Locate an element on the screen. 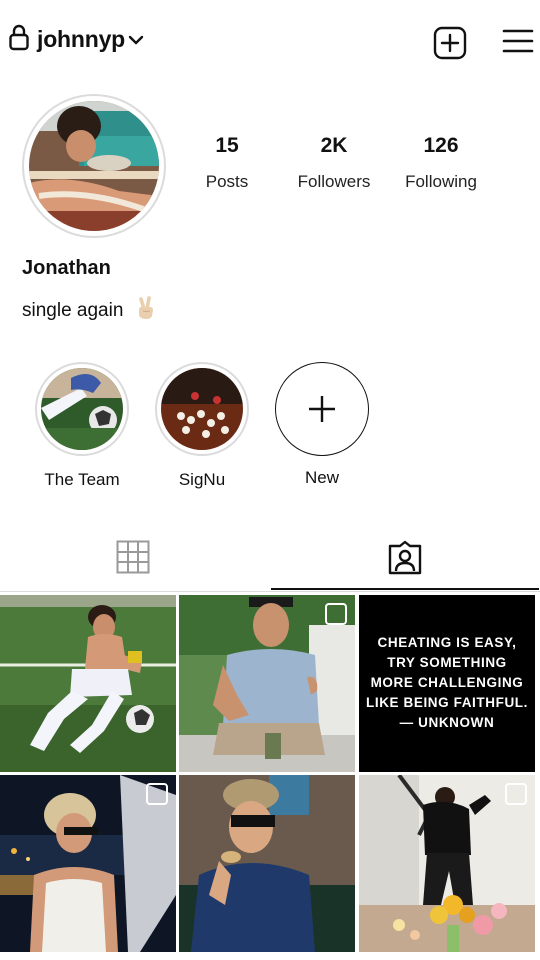  profile-tabs is located at coordinates (270, 556).